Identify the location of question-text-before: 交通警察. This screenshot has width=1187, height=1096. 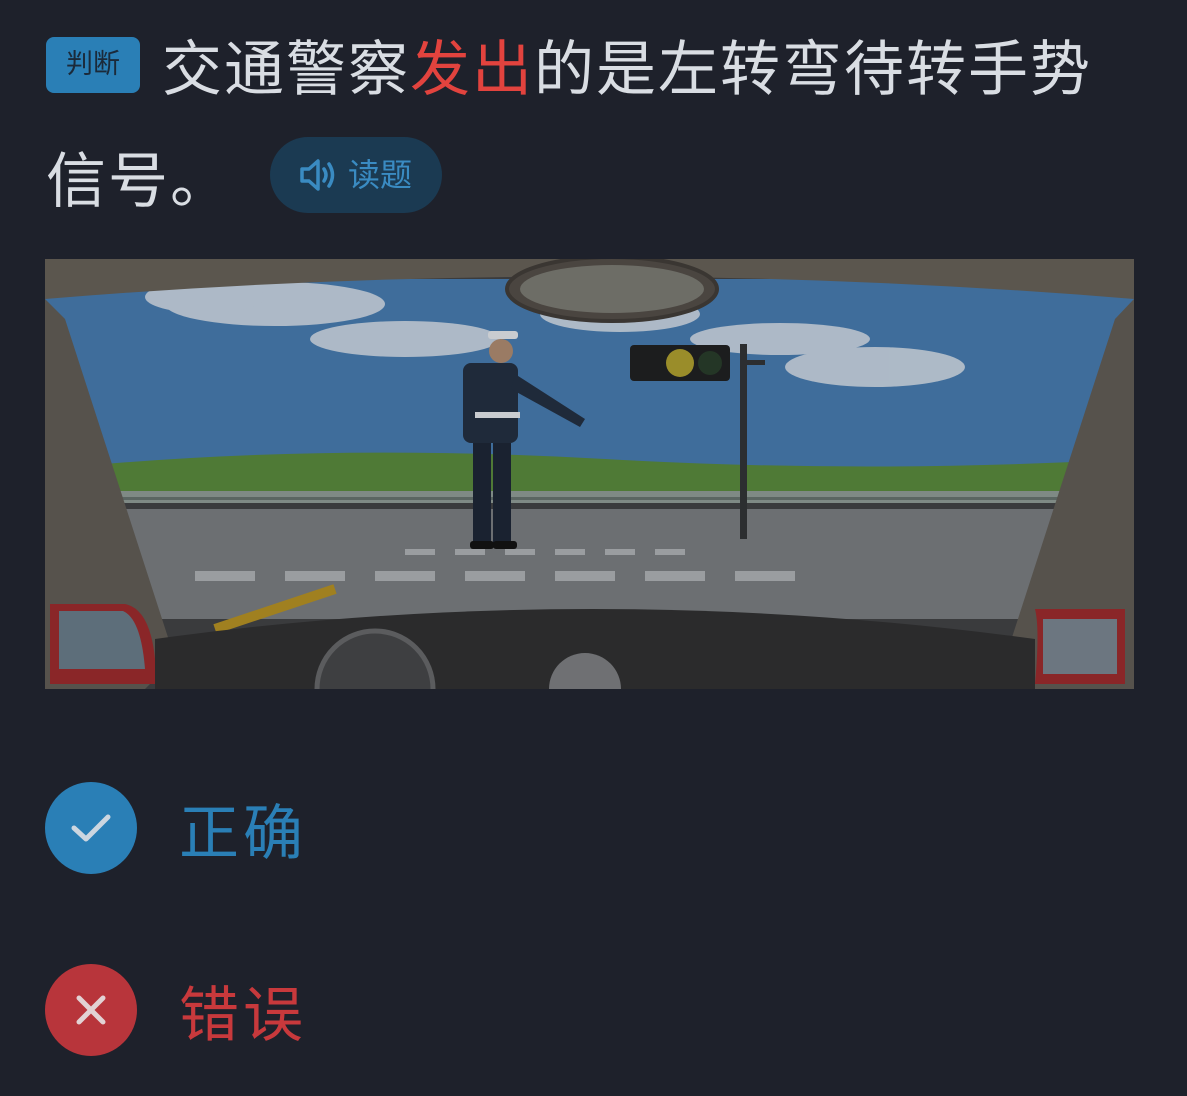
(286, 70).